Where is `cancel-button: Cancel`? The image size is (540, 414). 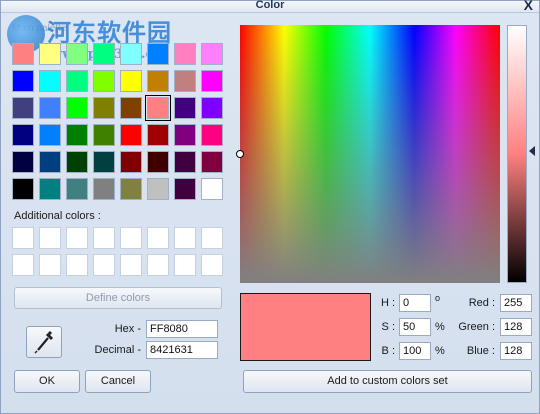
cancel-button: Cancel is located at coordinates (118, 381).